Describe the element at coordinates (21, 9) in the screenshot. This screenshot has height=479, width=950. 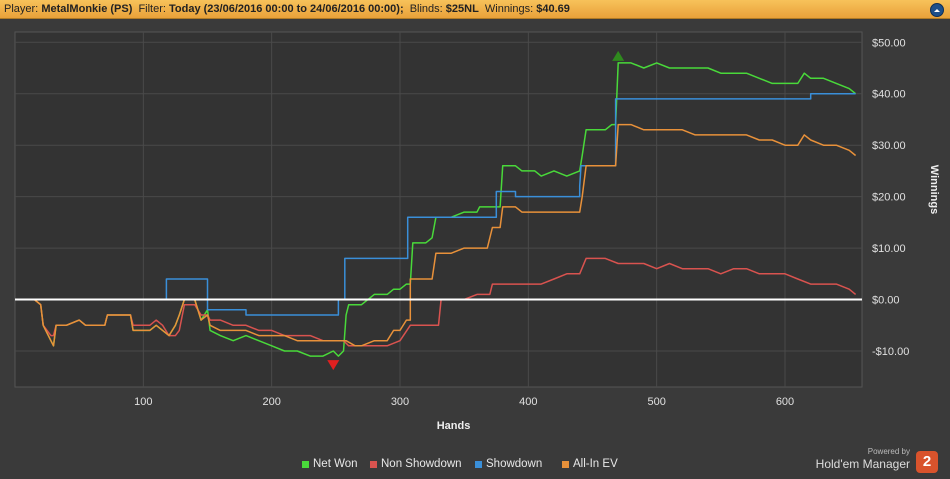
I see `player-label: Player:` at that location.